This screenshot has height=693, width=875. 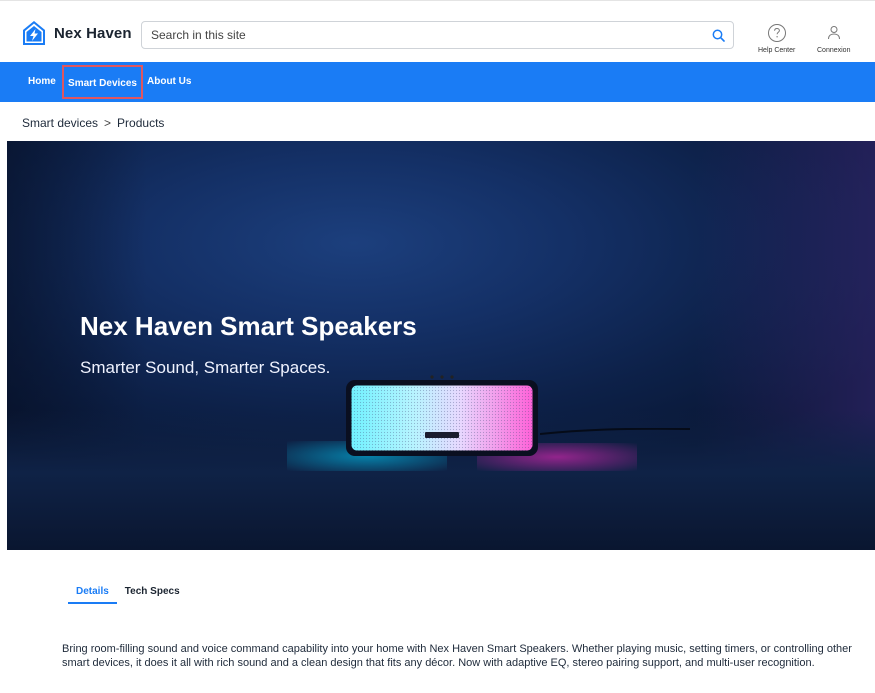 I want to click on search-input, so click(x=422, y=35).